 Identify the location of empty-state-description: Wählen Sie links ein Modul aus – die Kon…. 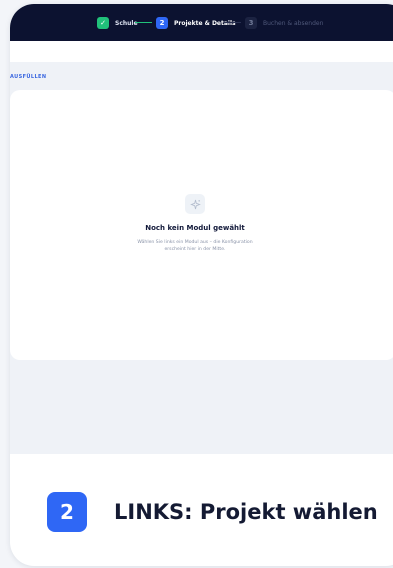
(195, 246).